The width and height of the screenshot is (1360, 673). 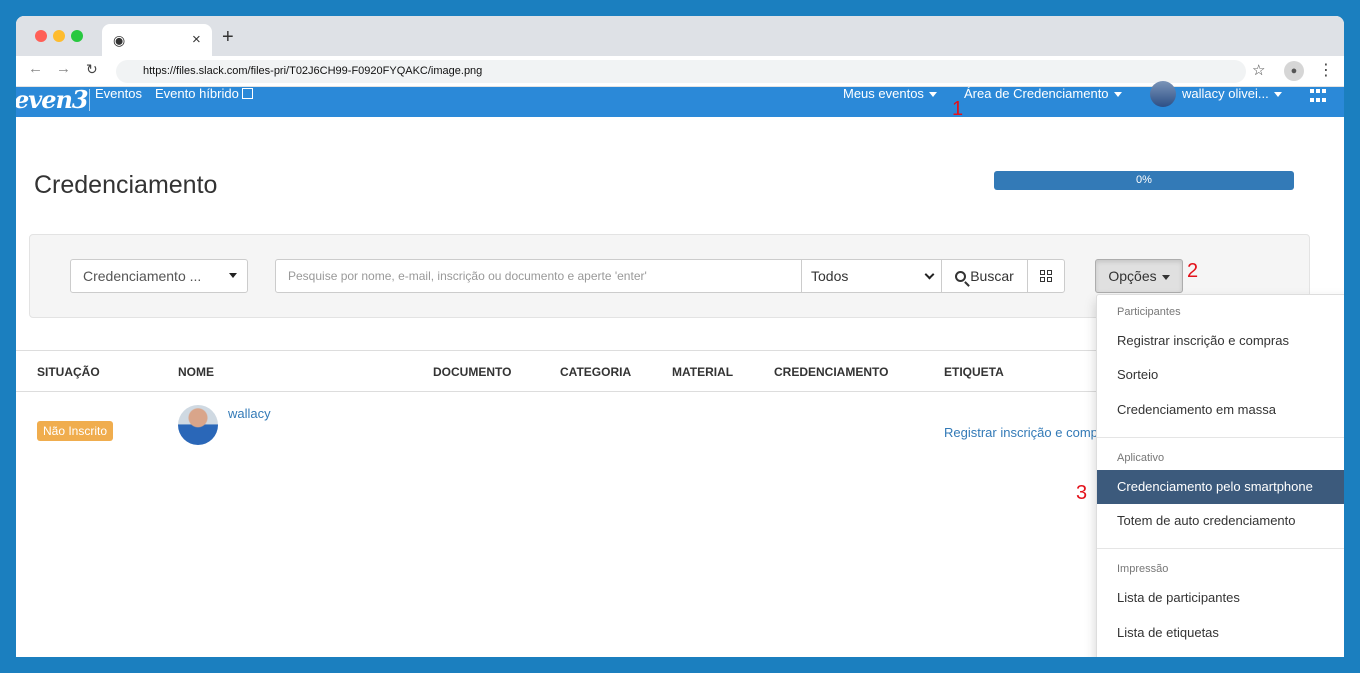 What do you see at coordinates (1258, 70) in the screenshot?
I see `bookmark-star-icon: ☆` at bounding box center [1258, 70].